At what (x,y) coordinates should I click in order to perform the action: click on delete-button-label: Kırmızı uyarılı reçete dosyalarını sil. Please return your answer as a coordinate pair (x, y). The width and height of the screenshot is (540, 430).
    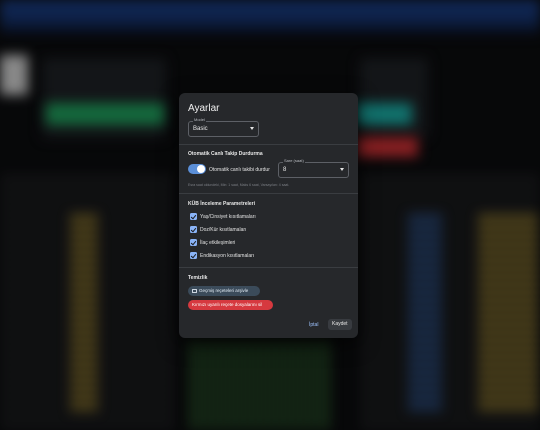
    Looking at the image, I should click on (227, 304).